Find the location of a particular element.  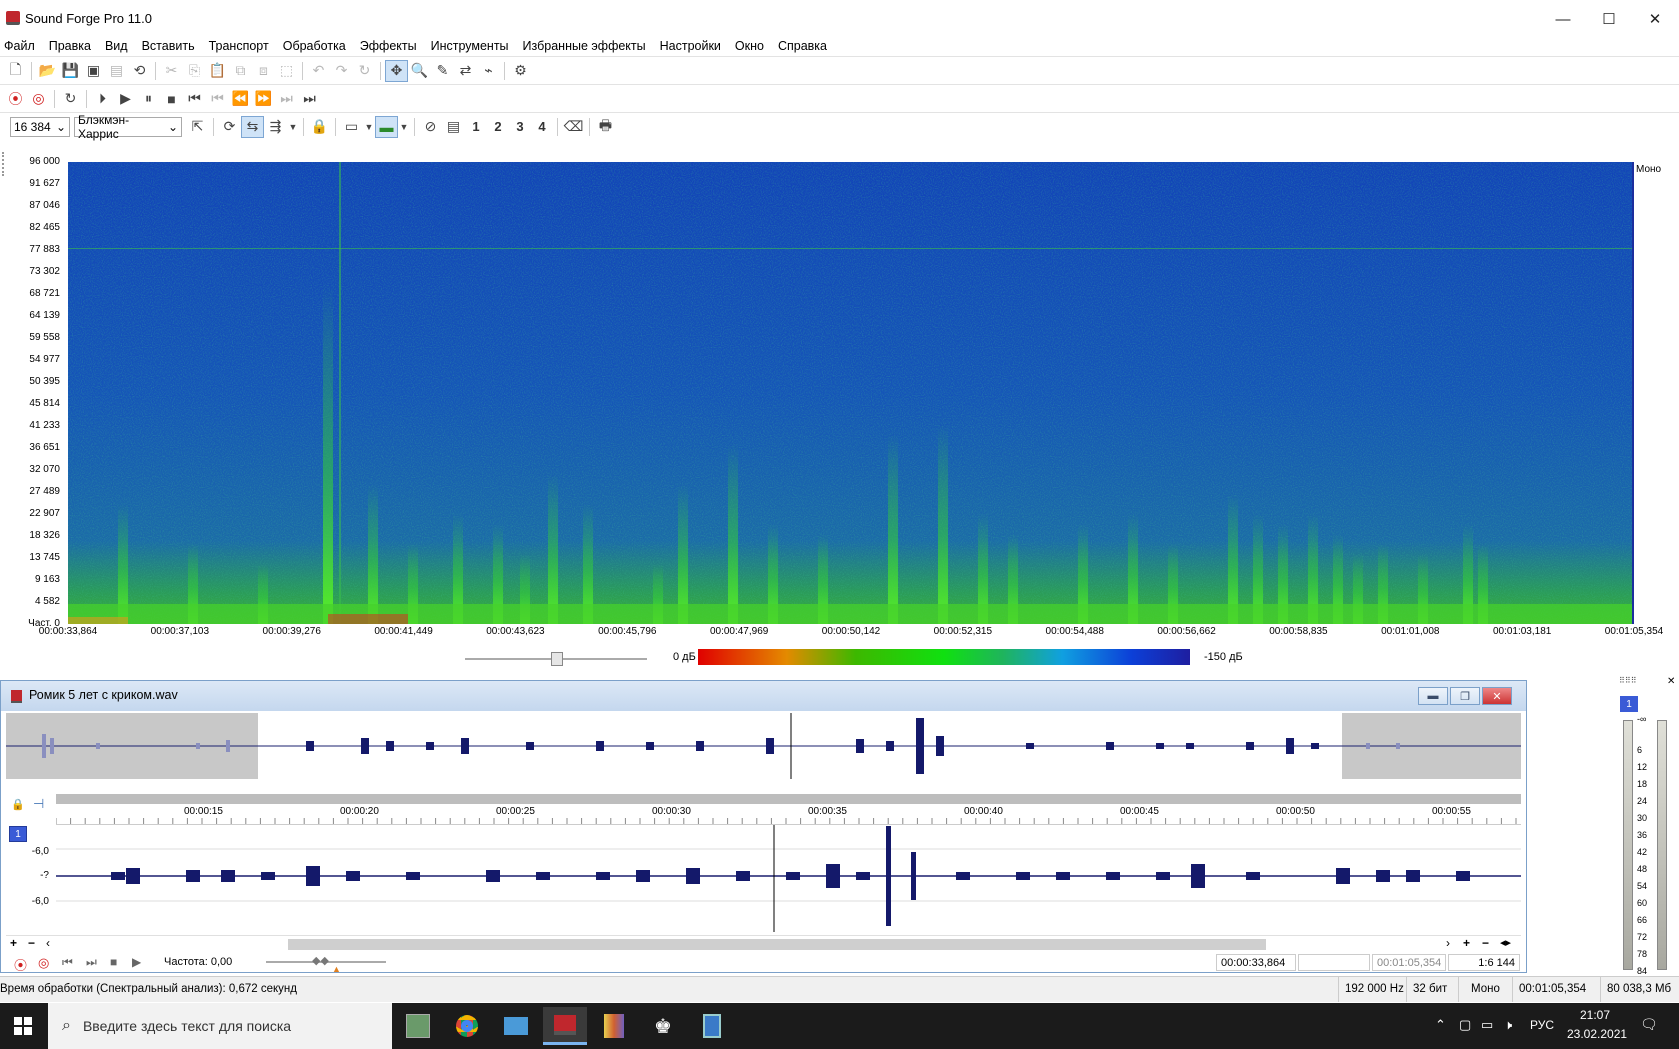

doc-minimize-button: ▬ is located at coordinates (1433, 696).